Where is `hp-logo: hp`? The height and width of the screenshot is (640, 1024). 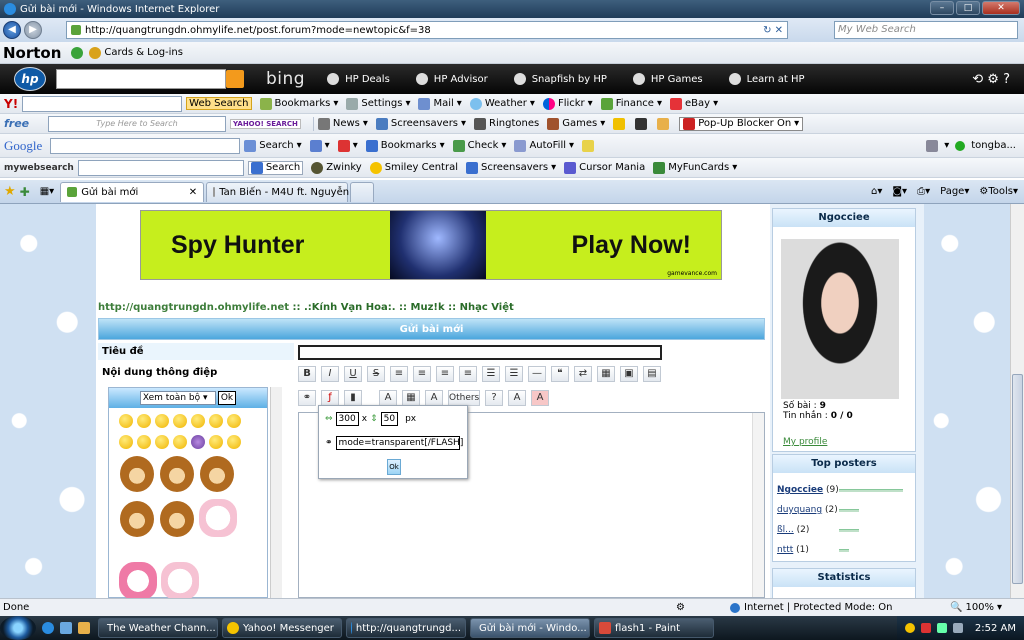 hp-logo: hp is located at coordinates (30, 79).